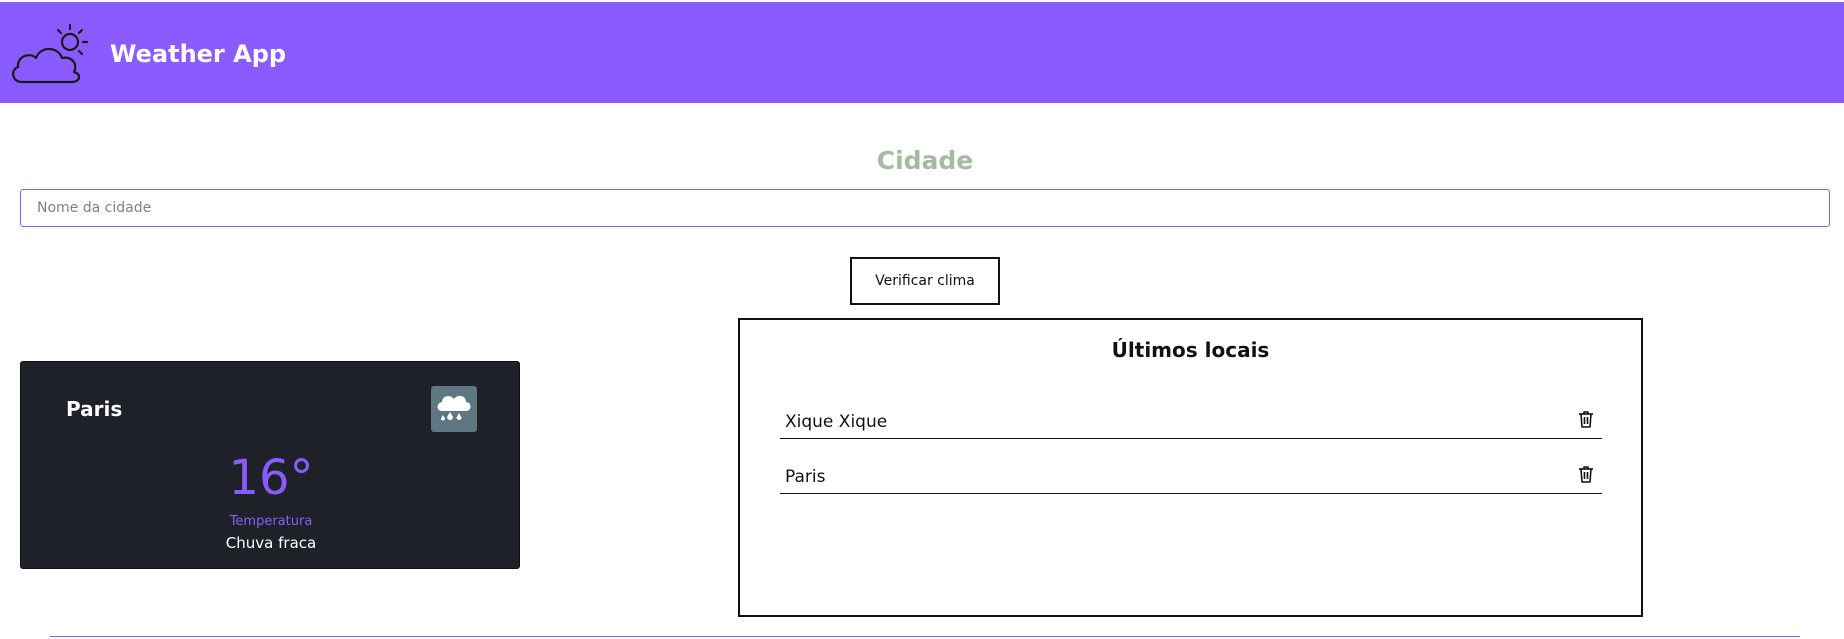 This screenshot has height=639, width=1844. What do you see at coordinates (925, 281) in the screenshot?
I see `check-weather-button: Verificar clima` at bounding box center [925, 281].